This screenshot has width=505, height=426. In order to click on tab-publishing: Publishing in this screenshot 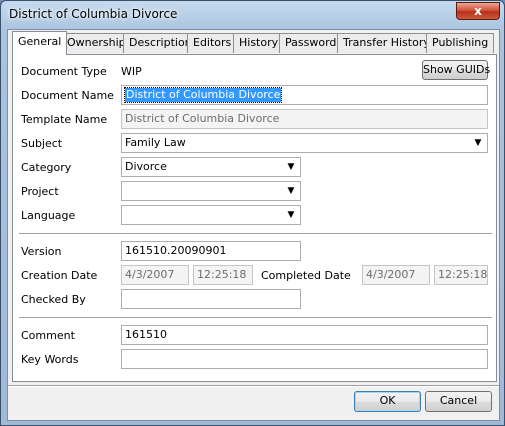, I will do `click(460, 43)`.